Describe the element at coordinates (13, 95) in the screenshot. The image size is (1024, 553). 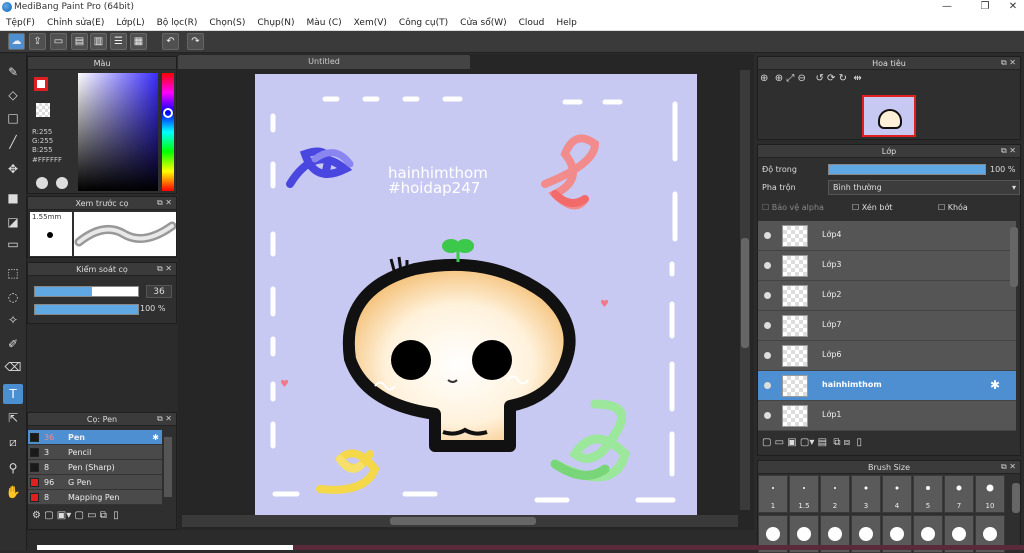
I see `eraser-tool-icon: ◇` at that location.